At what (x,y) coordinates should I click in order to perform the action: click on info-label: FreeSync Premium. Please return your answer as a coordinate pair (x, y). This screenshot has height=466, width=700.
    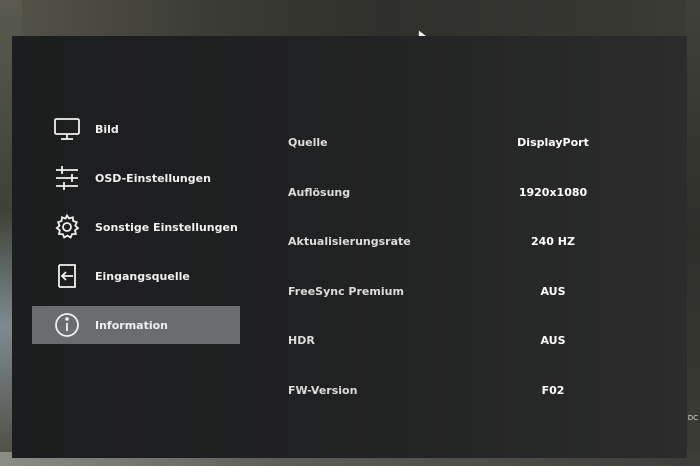
    Looking at the image, I should click on (346, 291).